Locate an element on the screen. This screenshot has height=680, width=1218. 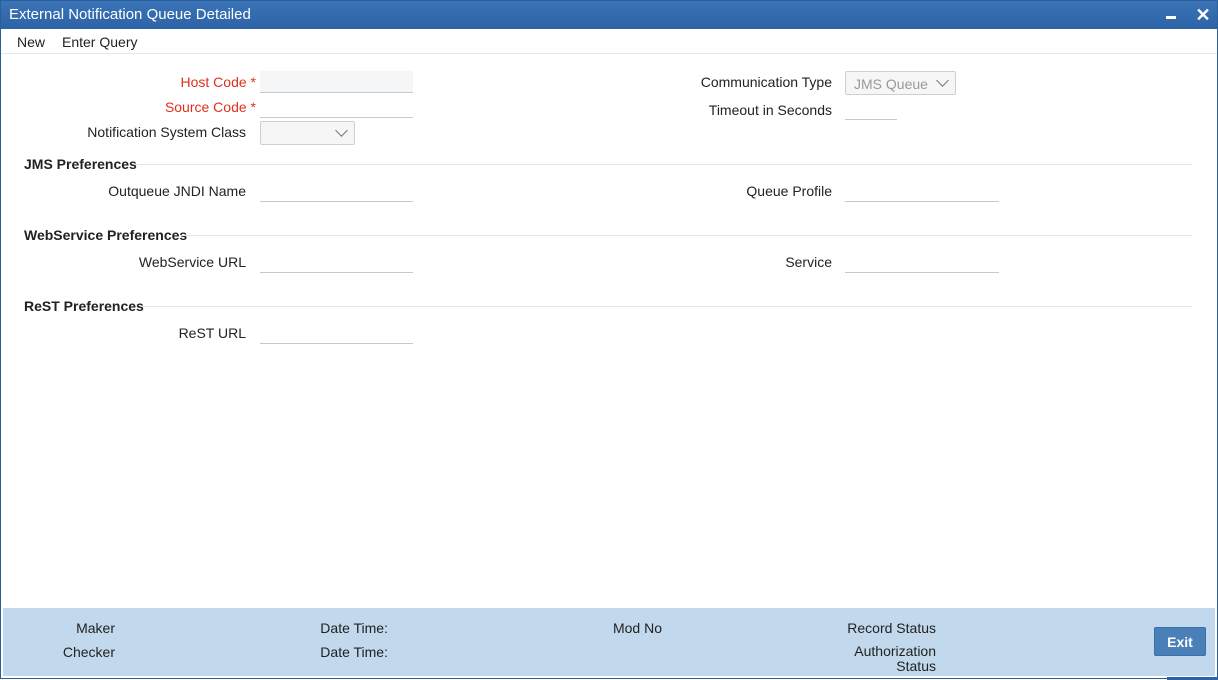
webservice-divider is located at coordinates (686, 235).